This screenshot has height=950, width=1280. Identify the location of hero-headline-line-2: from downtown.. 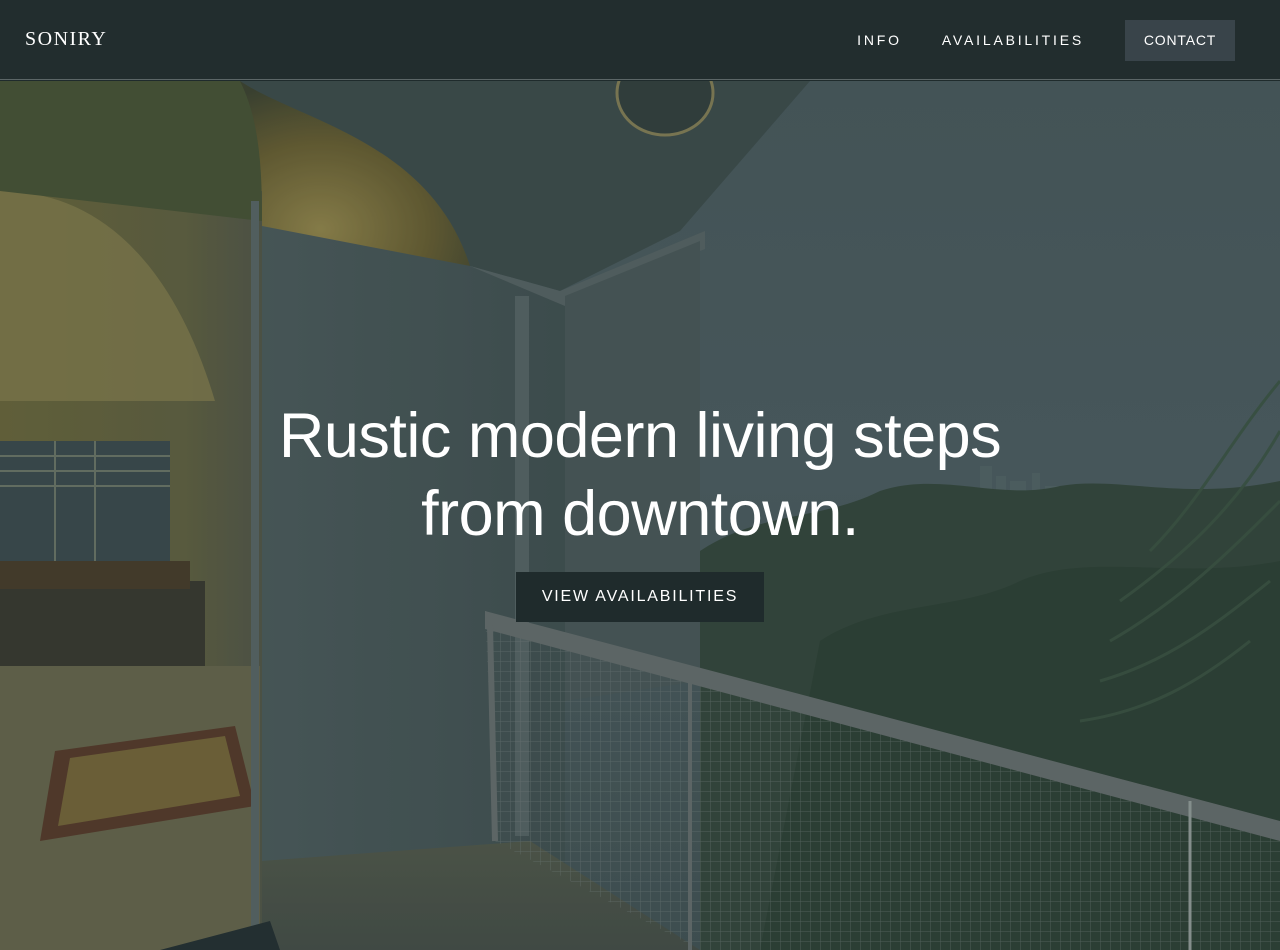
(640, 514).